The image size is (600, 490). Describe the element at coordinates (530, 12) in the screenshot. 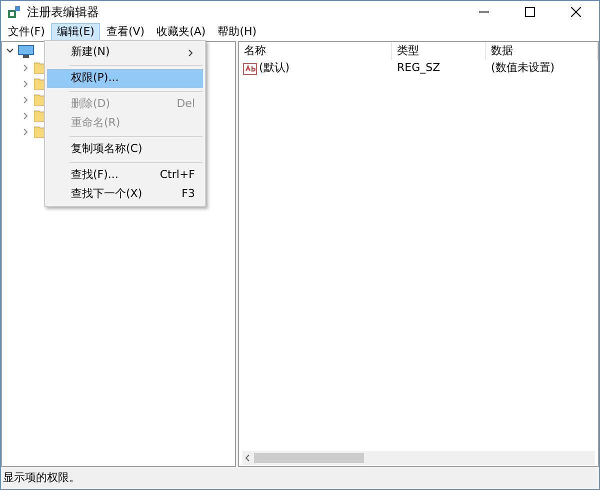

I see `maximize-icon` at that location.